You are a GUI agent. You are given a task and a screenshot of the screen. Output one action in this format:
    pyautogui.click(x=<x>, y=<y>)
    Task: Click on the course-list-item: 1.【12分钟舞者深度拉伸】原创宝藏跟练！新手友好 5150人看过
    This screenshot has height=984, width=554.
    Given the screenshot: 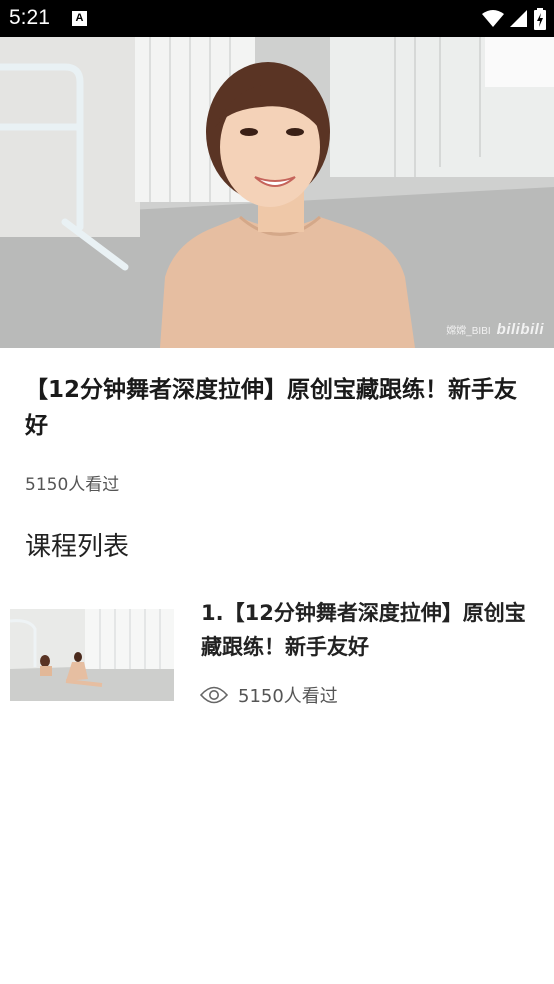 What is the action you would take?
    pyautogui.click(x=277, y=655)
    